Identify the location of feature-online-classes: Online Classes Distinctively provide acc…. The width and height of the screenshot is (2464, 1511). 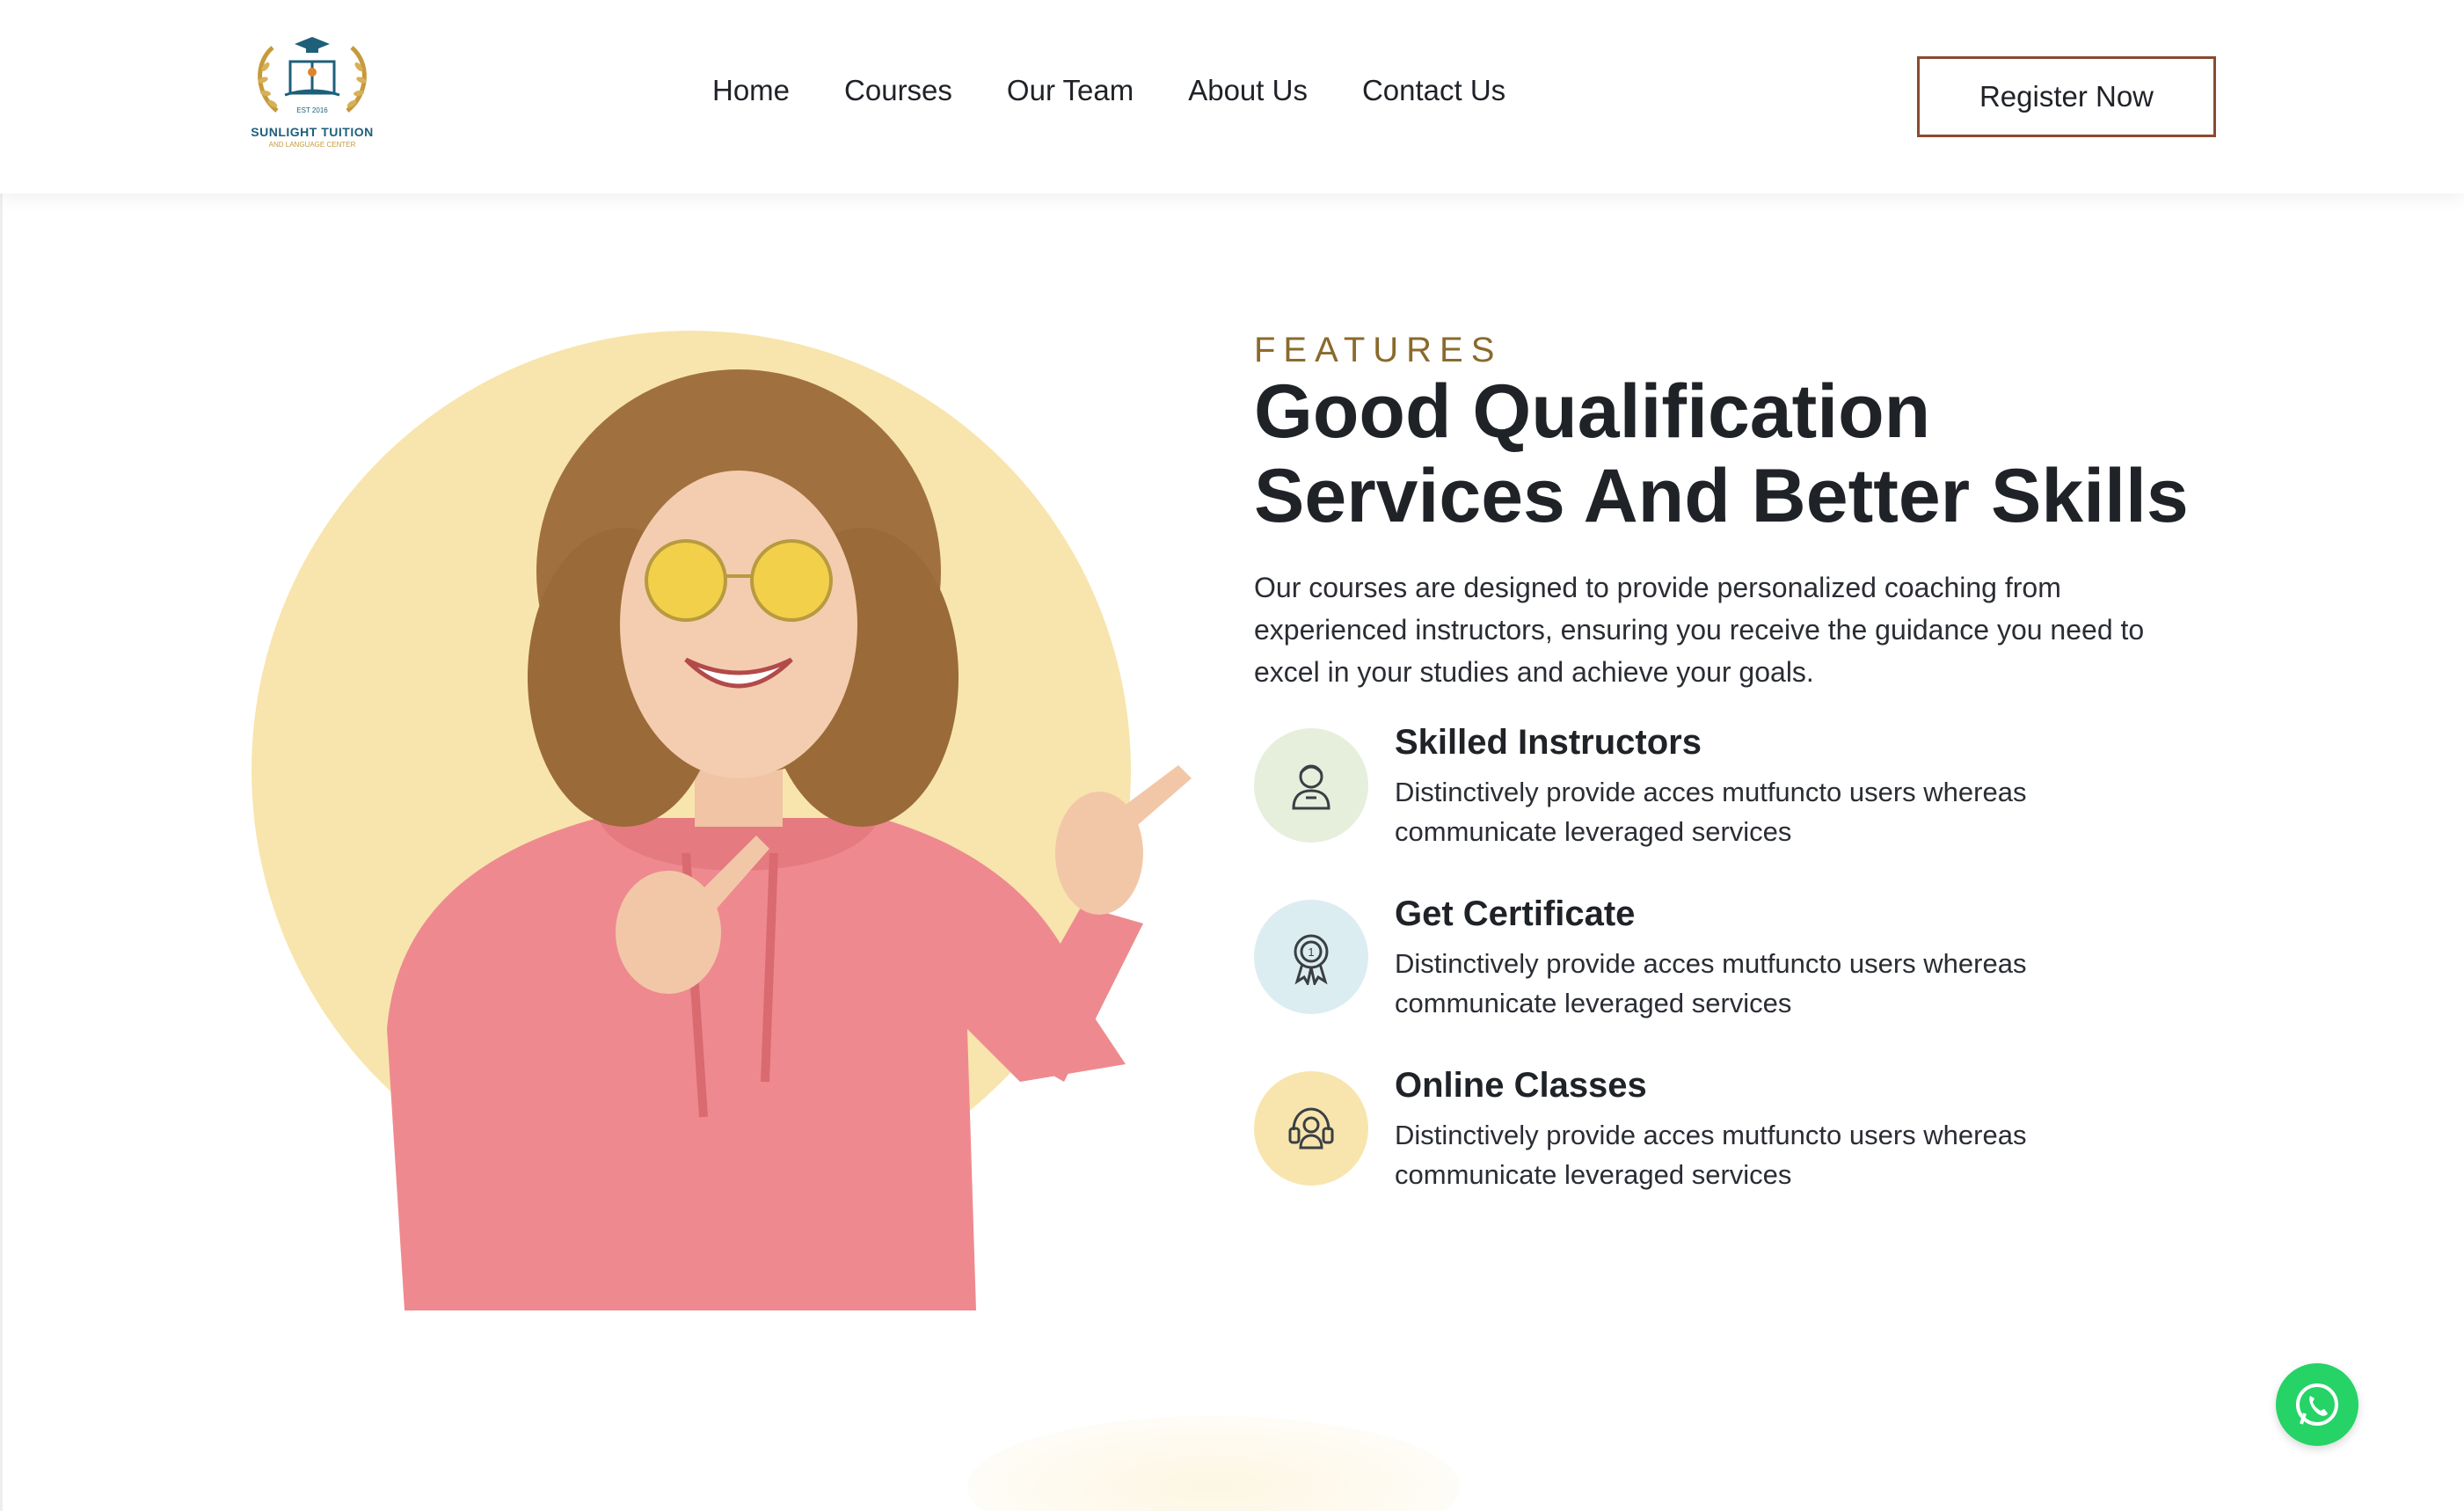
(1737, 1130).